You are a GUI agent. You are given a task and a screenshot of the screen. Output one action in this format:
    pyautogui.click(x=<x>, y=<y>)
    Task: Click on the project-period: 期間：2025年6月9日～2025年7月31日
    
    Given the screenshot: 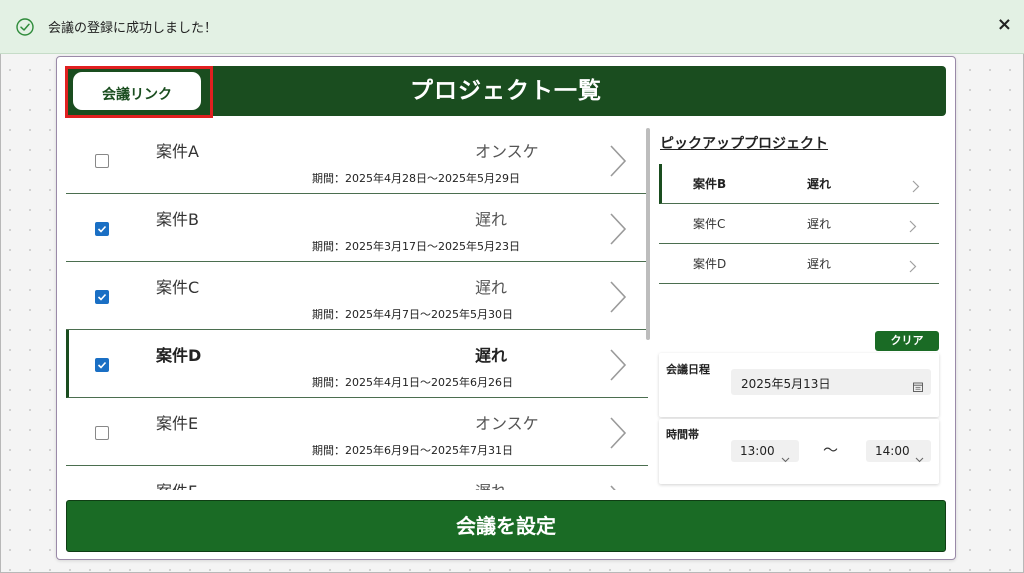 What is the action you would take?
    pyautogui.click(x=412, y=450)
    